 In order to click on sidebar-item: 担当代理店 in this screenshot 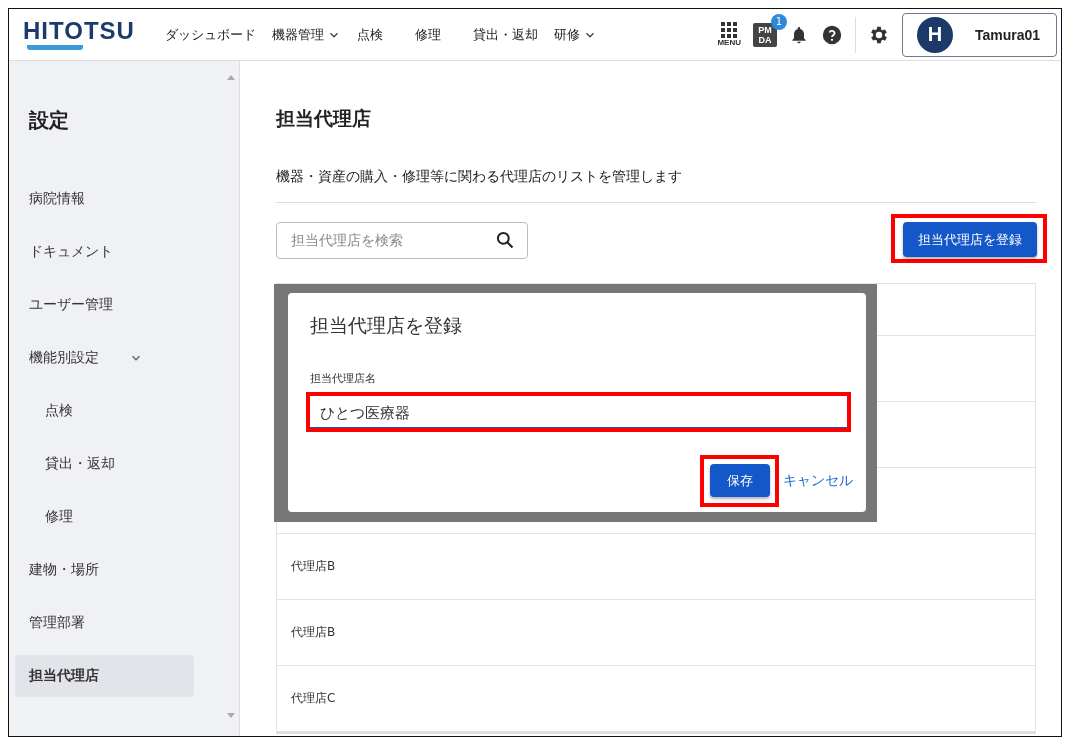, I will do `click(104, 676)`.